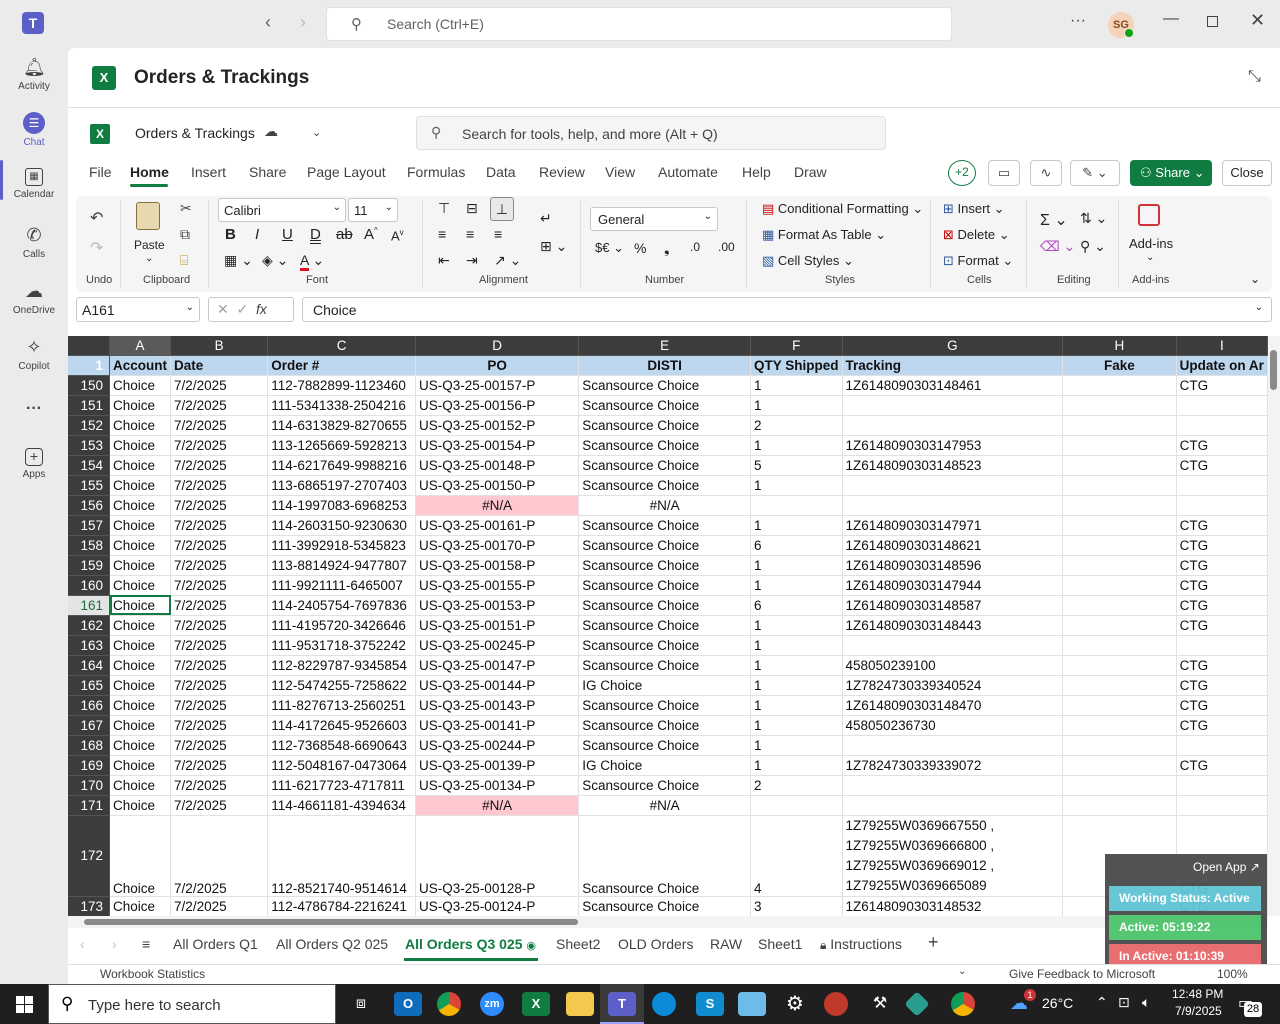 This screenshot has height=1024, width=1280. What do you see at coordinates (219, 346) in the screenshot?
I see `column-header: B` at bounding box center [219, 346].